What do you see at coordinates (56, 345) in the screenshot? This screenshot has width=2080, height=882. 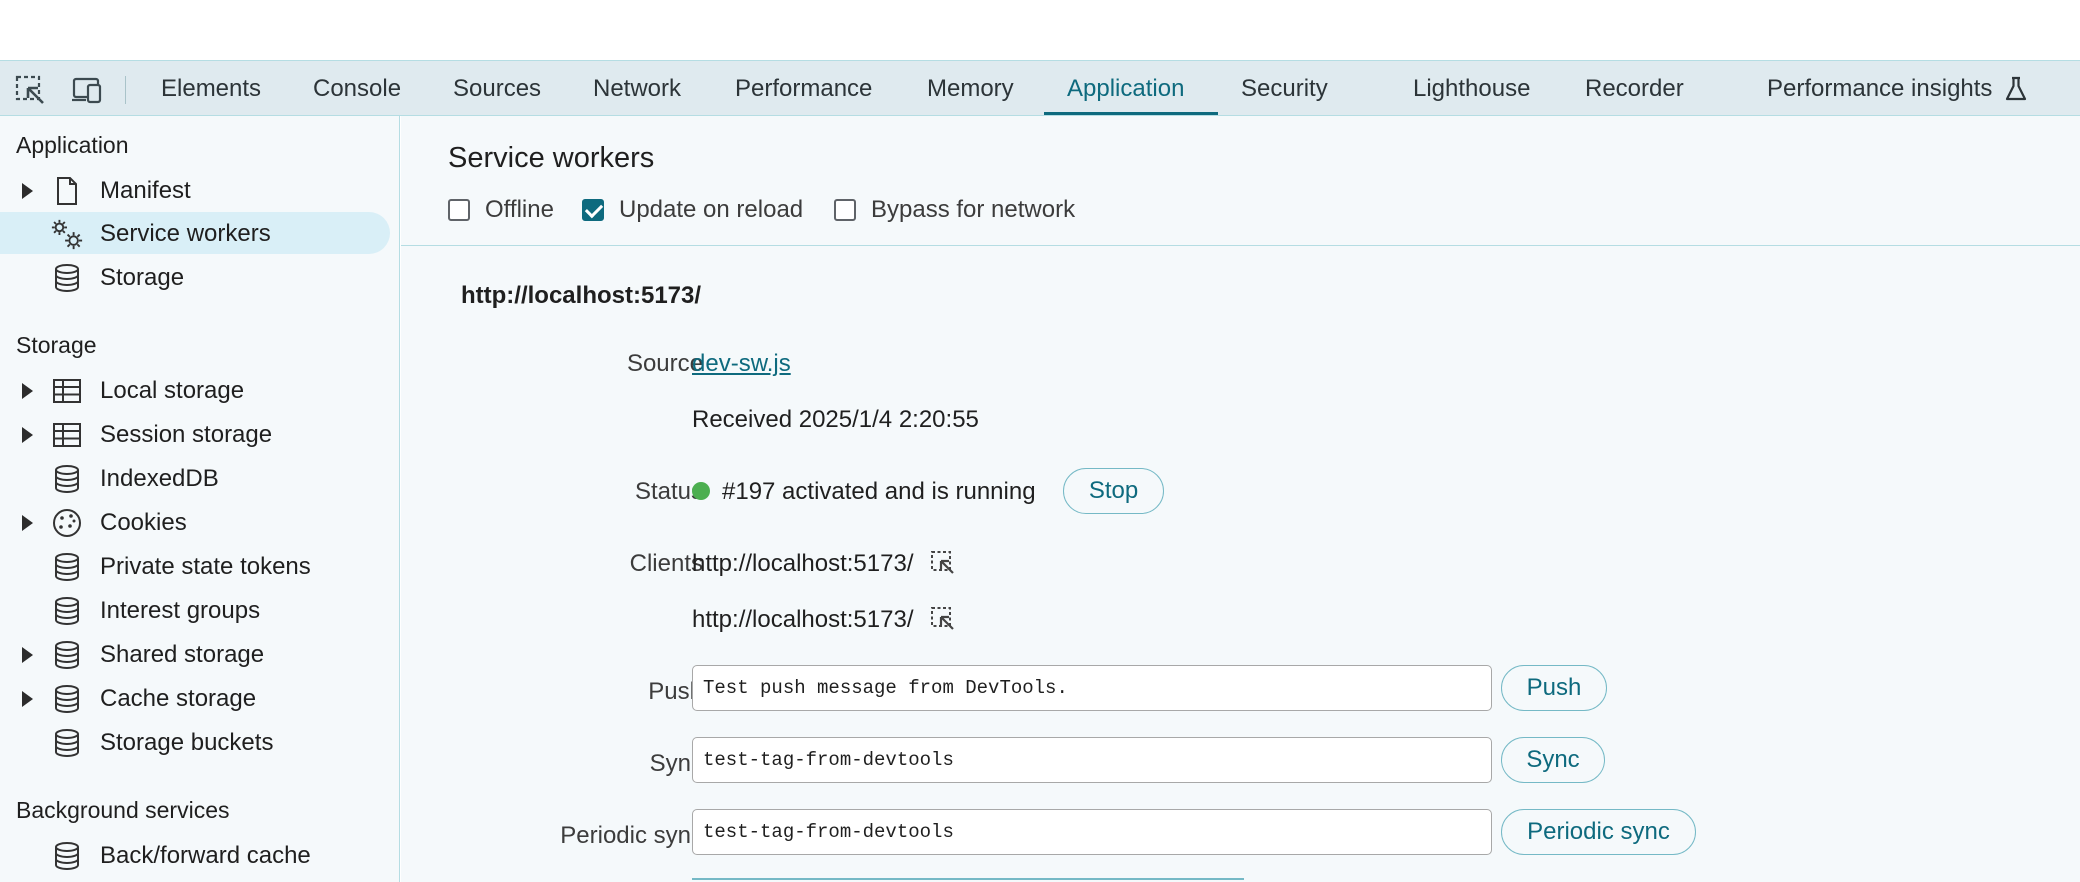 I see `sidebar-section-storage: Storage` at bounding box center [56, 345].